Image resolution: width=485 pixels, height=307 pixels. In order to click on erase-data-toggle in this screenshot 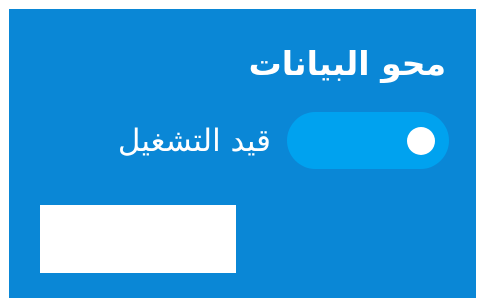, I will do `click(368, 140)`.